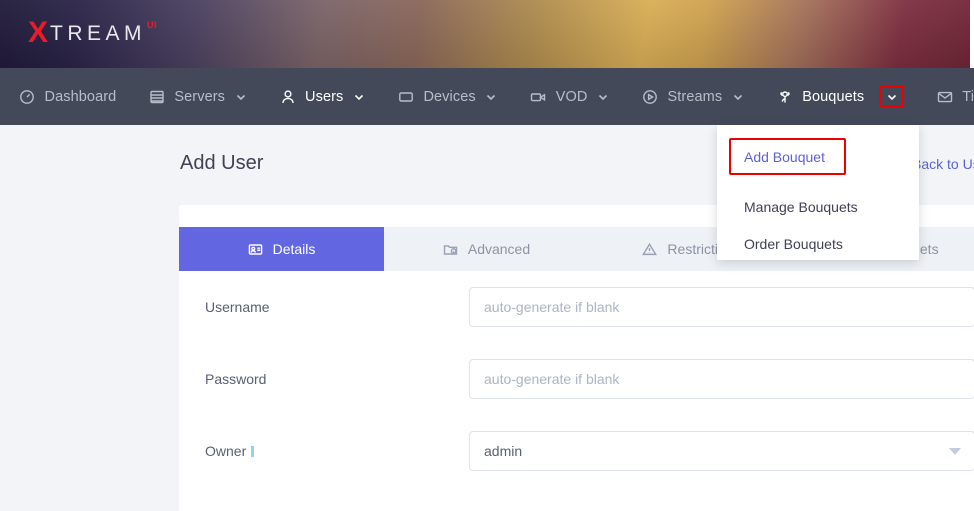 The width and height of the screenshot is (974, 511). I want to click on password-control, so click(721, 379).